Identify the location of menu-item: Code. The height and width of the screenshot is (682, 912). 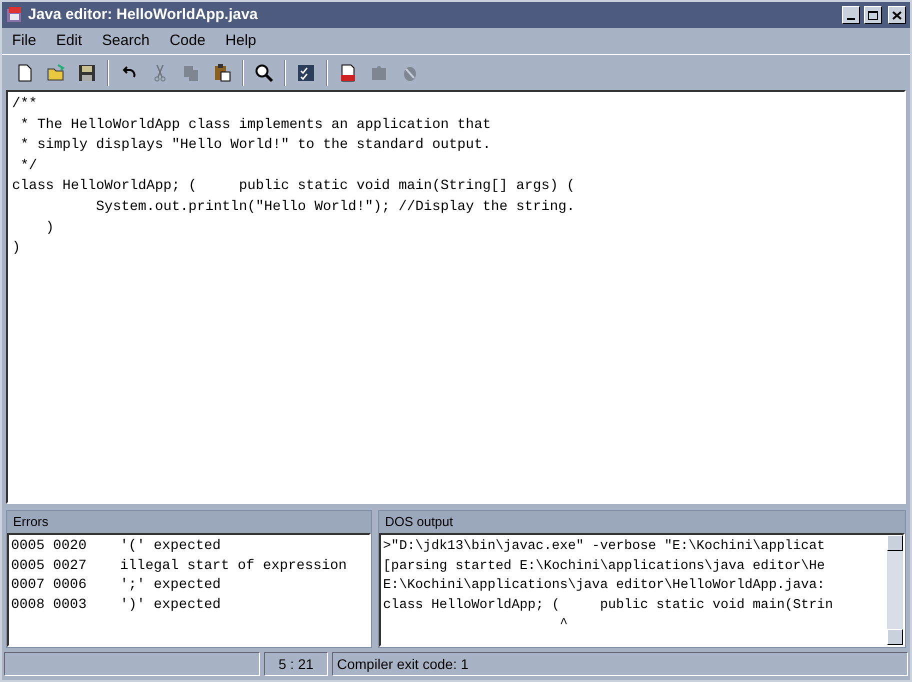
(188, 41).